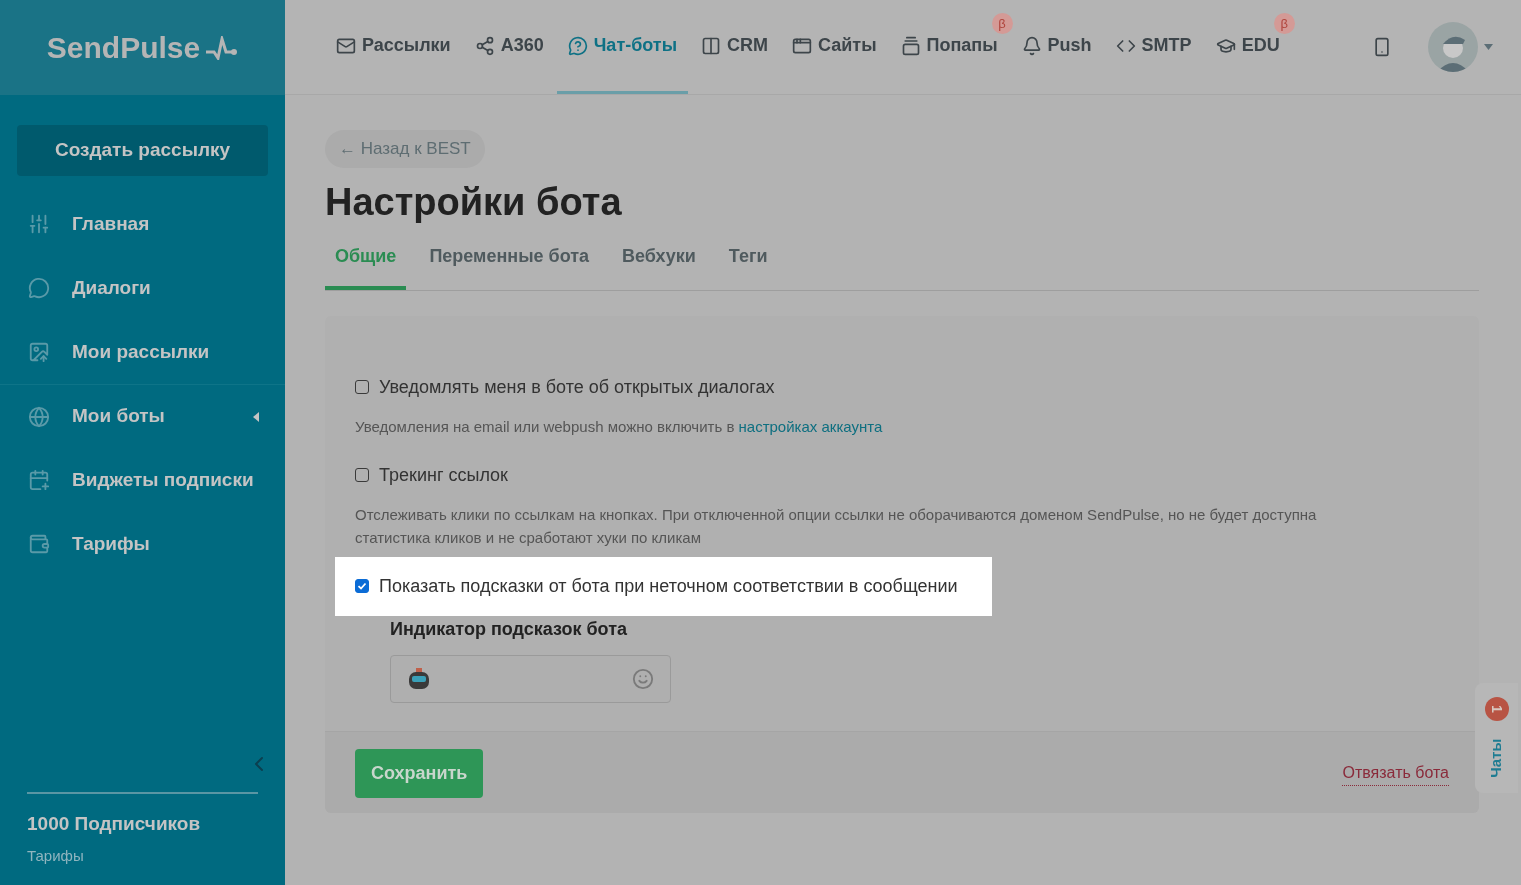 This screenshot has height=885, width=1521. What do you see at coordinates (39, 352) in the screenshot?
I see `upload-icon` at bounding box center [39, 352].